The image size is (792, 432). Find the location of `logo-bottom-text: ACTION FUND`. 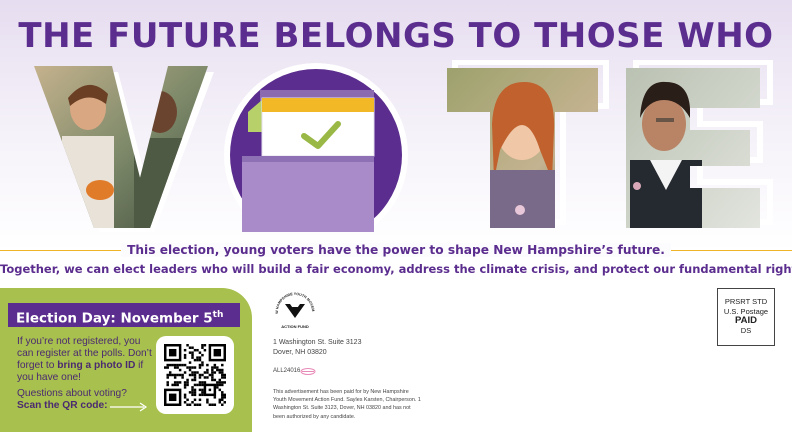

logo-bottom-text: ACTION FUND is located at coordinates (295, 326).